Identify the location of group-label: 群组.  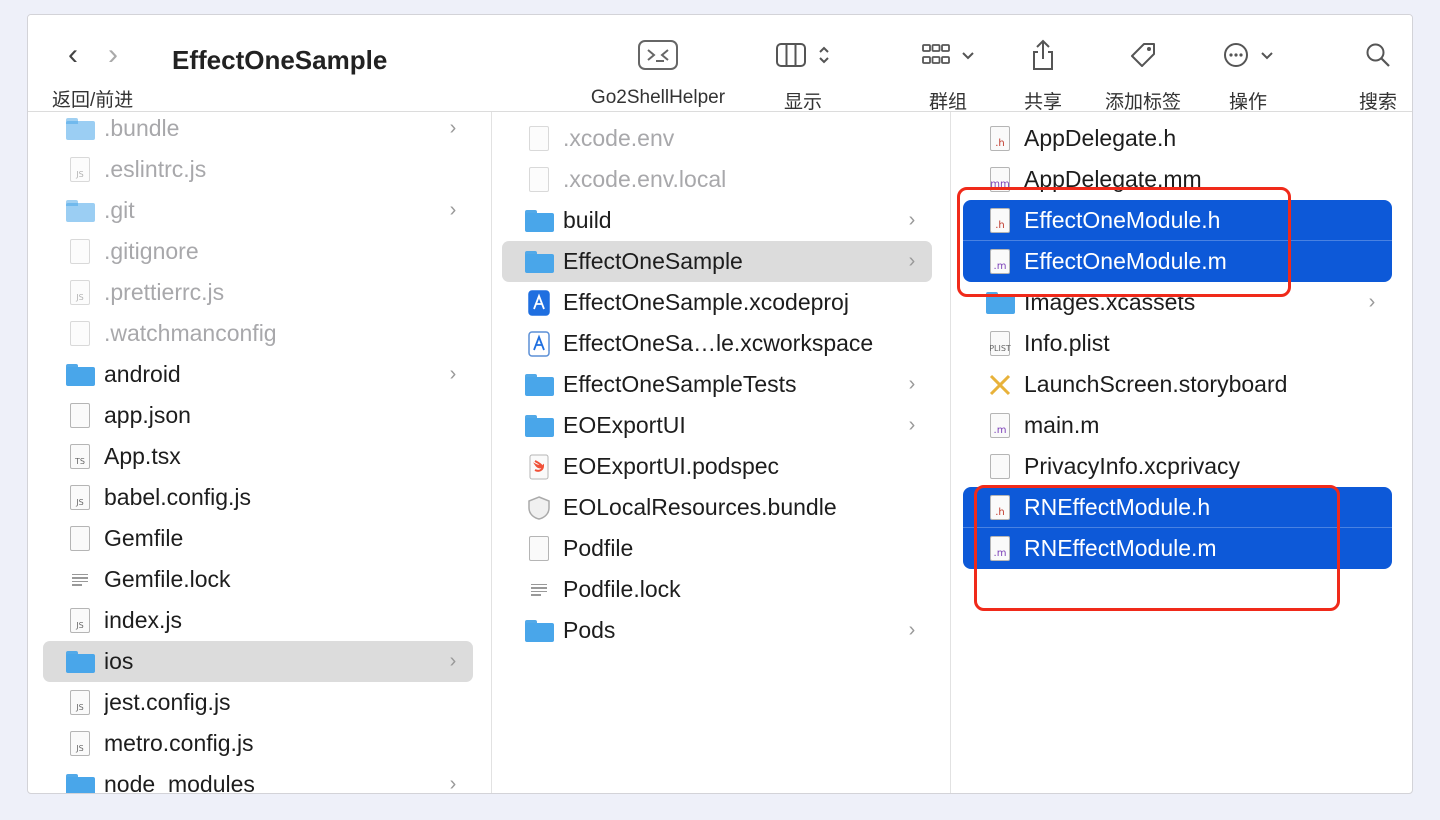
(947, 102).